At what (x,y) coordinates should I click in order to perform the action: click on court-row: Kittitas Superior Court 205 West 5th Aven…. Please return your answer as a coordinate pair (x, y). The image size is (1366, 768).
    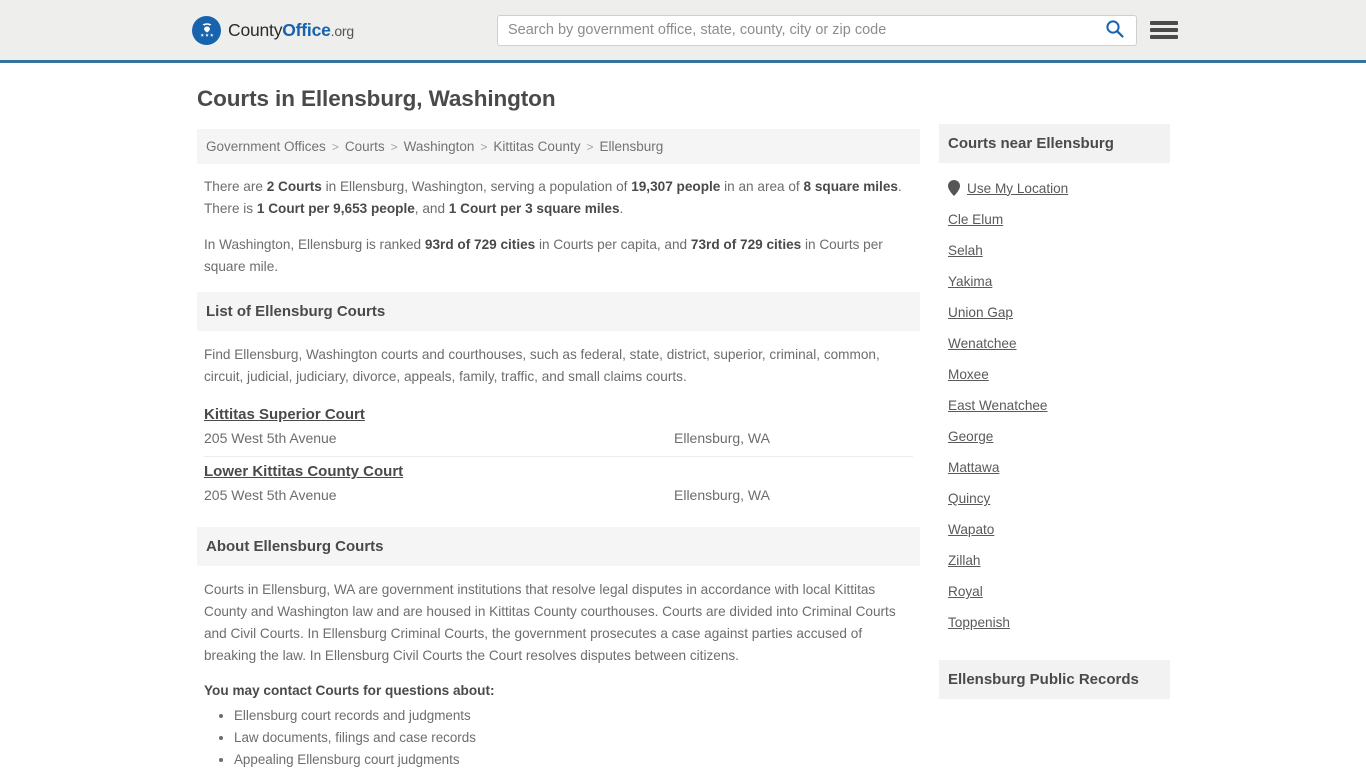
    Looking at the image, I should click on (558, 429).